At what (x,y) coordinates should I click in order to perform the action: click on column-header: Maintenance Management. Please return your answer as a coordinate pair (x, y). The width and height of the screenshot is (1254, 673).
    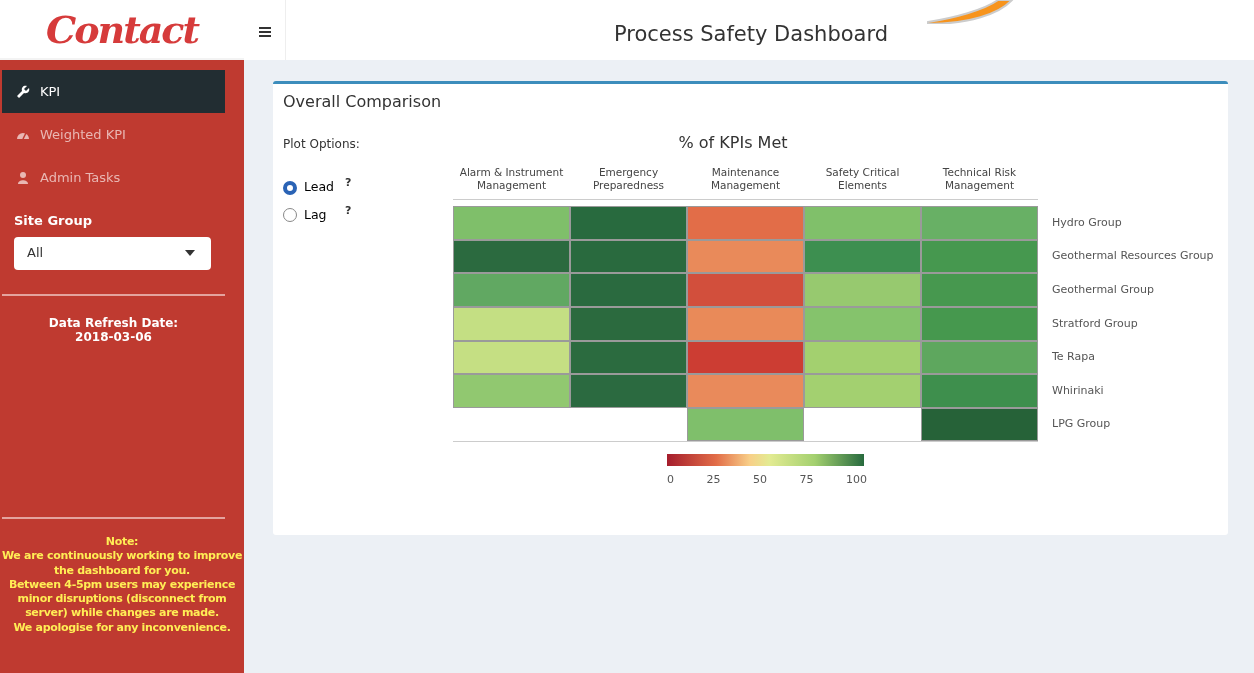
    Looking at the image, I should click on (745, 182).